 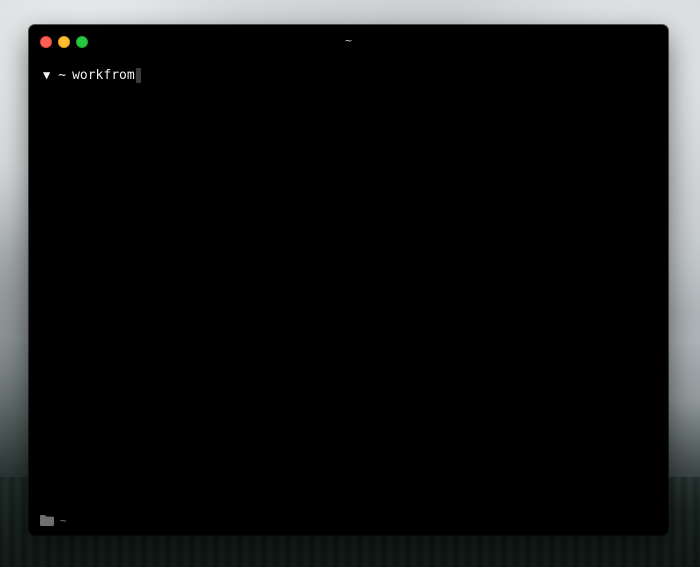 What do you see at coordinates (103, 75) in the screenshot?
I see `command-input-text: workfrom` at bounding box center [103, 75].